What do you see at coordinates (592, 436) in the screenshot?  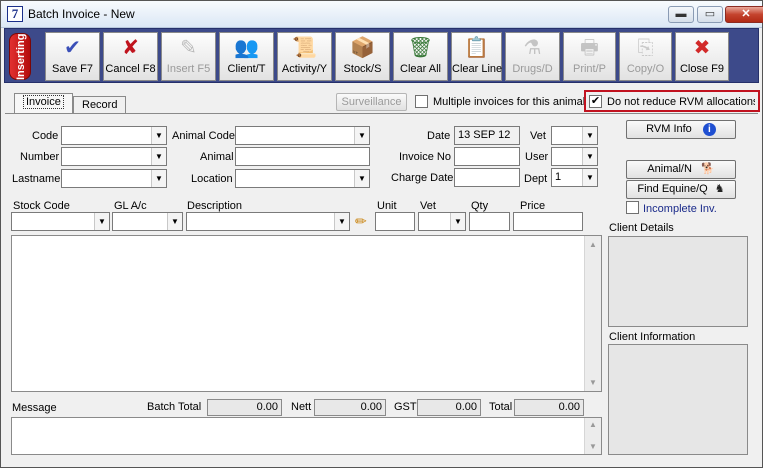 I see `message-scrollbar: ▲ ▼` at bounding box center [592, 436].